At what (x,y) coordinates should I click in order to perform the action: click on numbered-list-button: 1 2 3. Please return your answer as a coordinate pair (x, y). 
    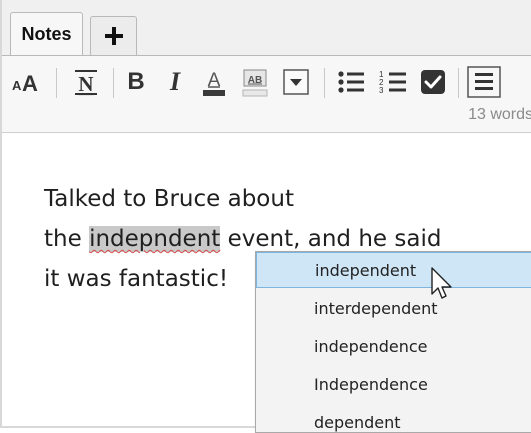
    Looking at the image, I should click on (393, 82).